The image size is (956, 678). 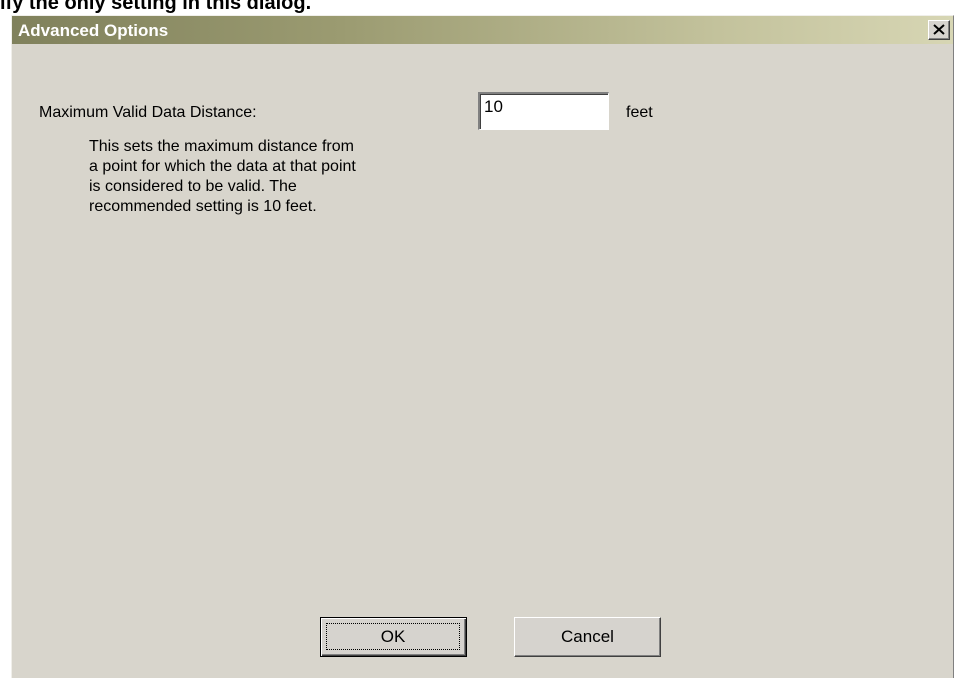 What do you see at coordinates (543, 111) in the screenshot?
I see `max-distance-input` at bounding box center [543, 111].